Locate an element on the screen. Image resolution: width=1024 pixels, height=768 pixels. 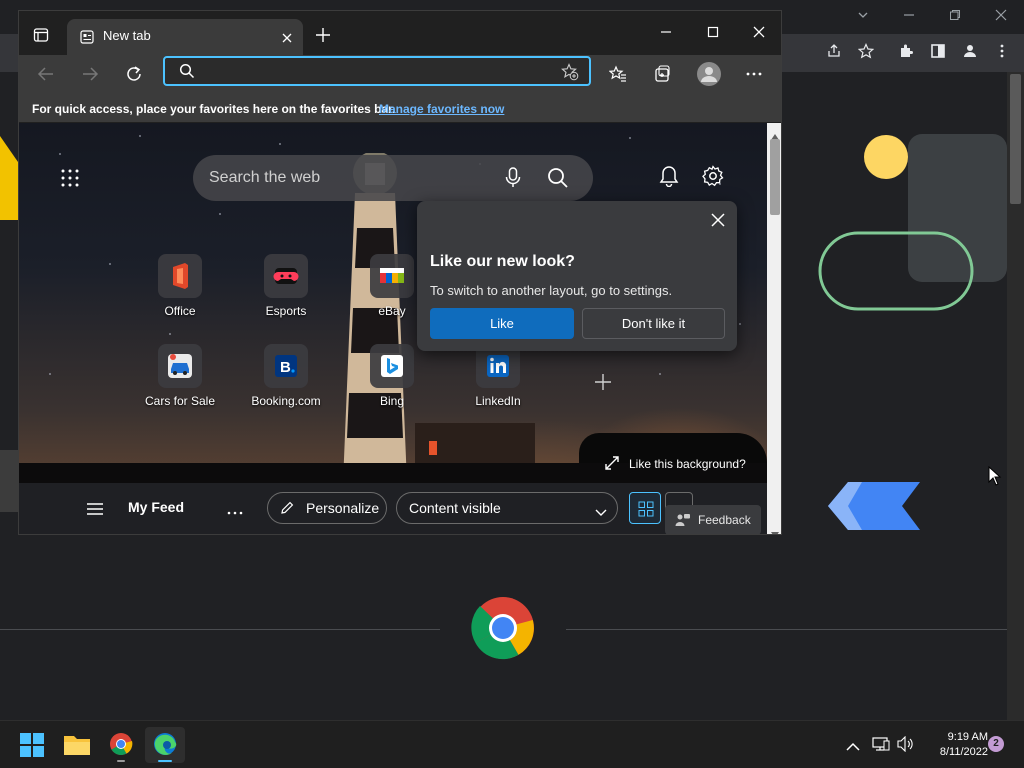
address-input is located at coordinates (375, 71).